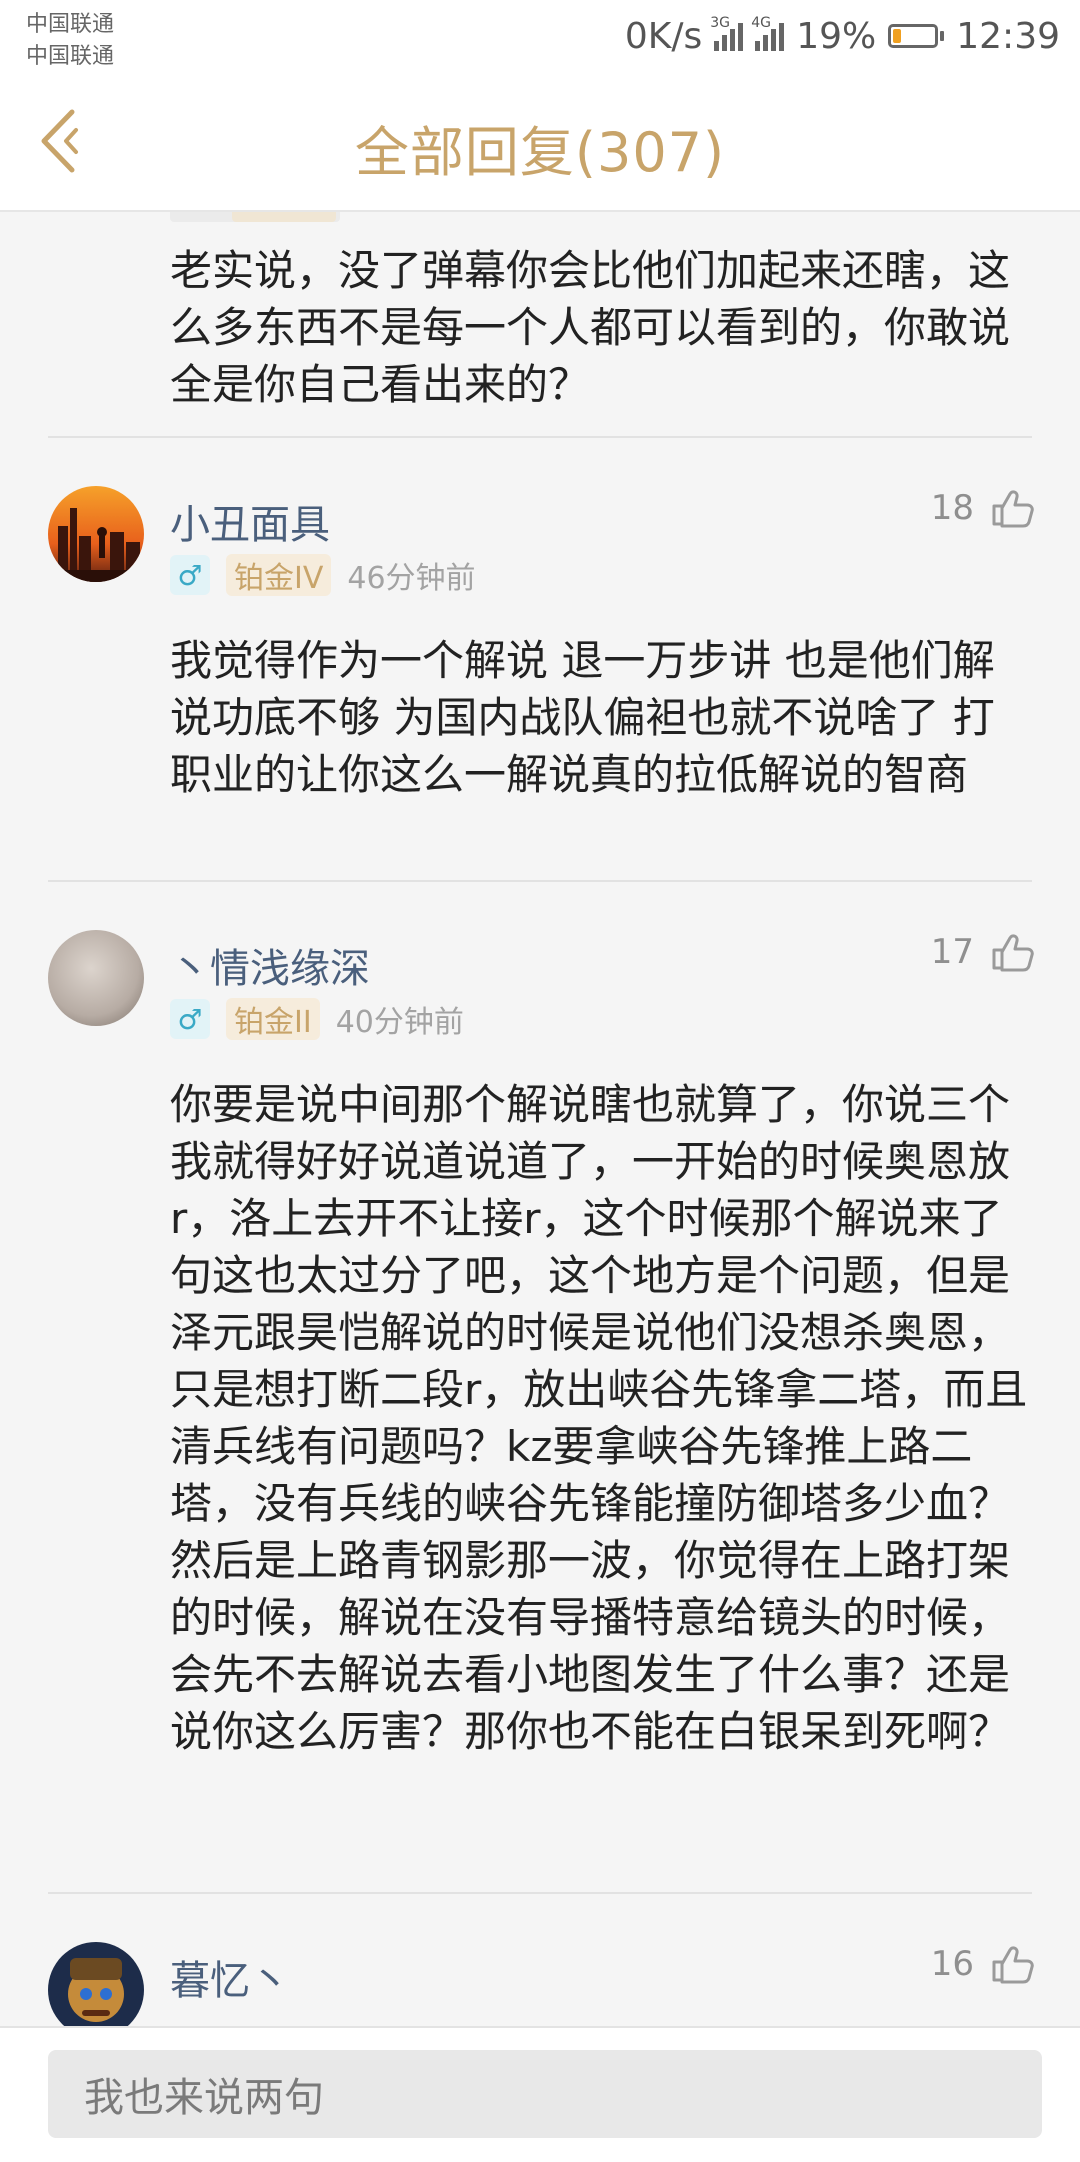 This screenshot has width=1080, height=2162. Describe the element at coordinates (663, 36) in the screenshot. I see `network-speed: 0K/s` at that location.